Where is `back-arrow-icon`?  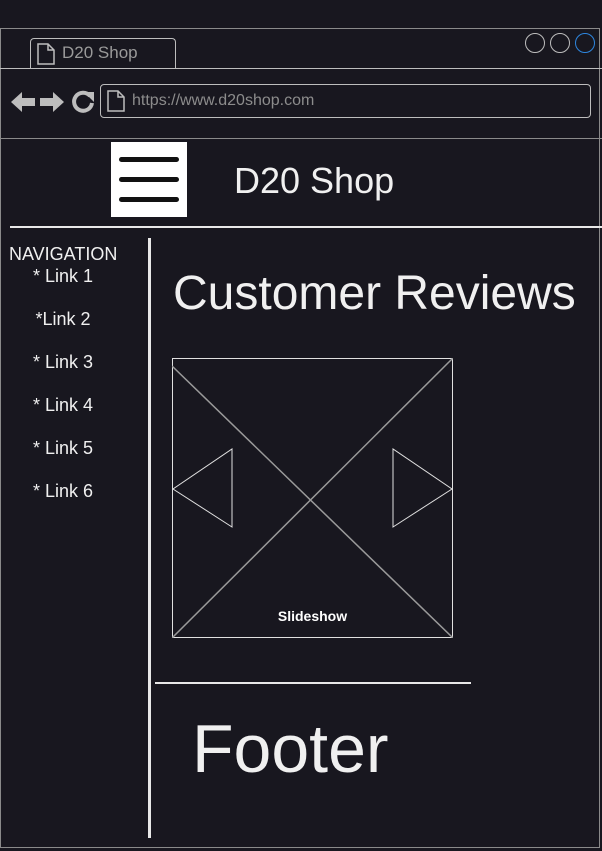
back-arrow-icon is located at coordinates (23, 102).